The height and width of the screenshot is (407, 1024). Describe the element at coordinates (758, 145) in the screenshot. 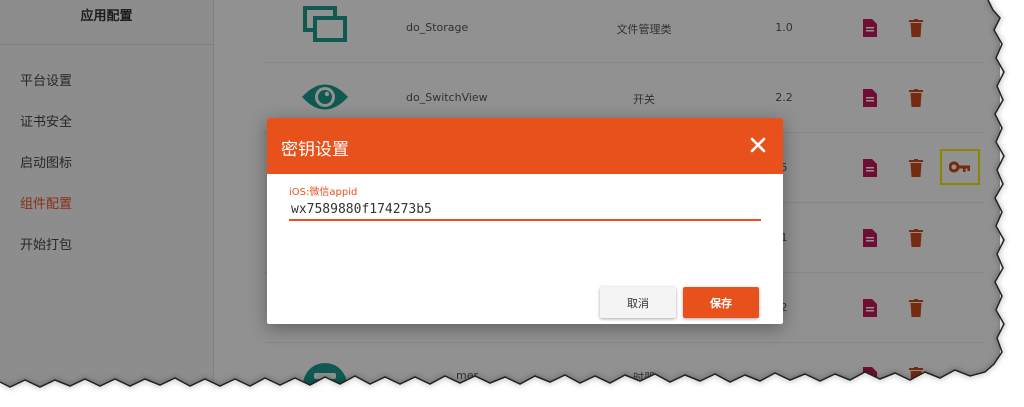

I see `close-icon` at that location.